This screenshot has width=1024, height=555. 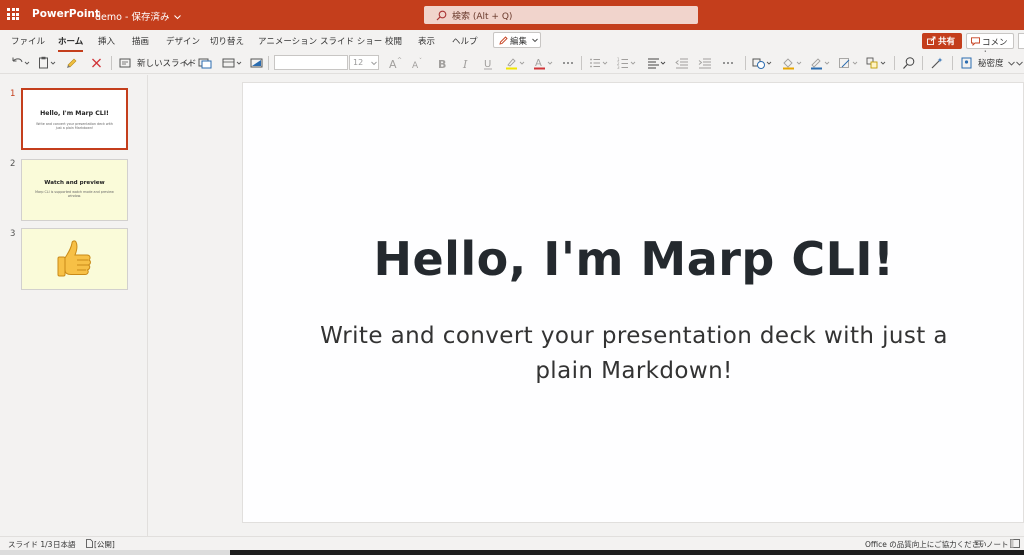 I want to click on shrink-font-icon: Aˇ, so click(x=418, y=63).